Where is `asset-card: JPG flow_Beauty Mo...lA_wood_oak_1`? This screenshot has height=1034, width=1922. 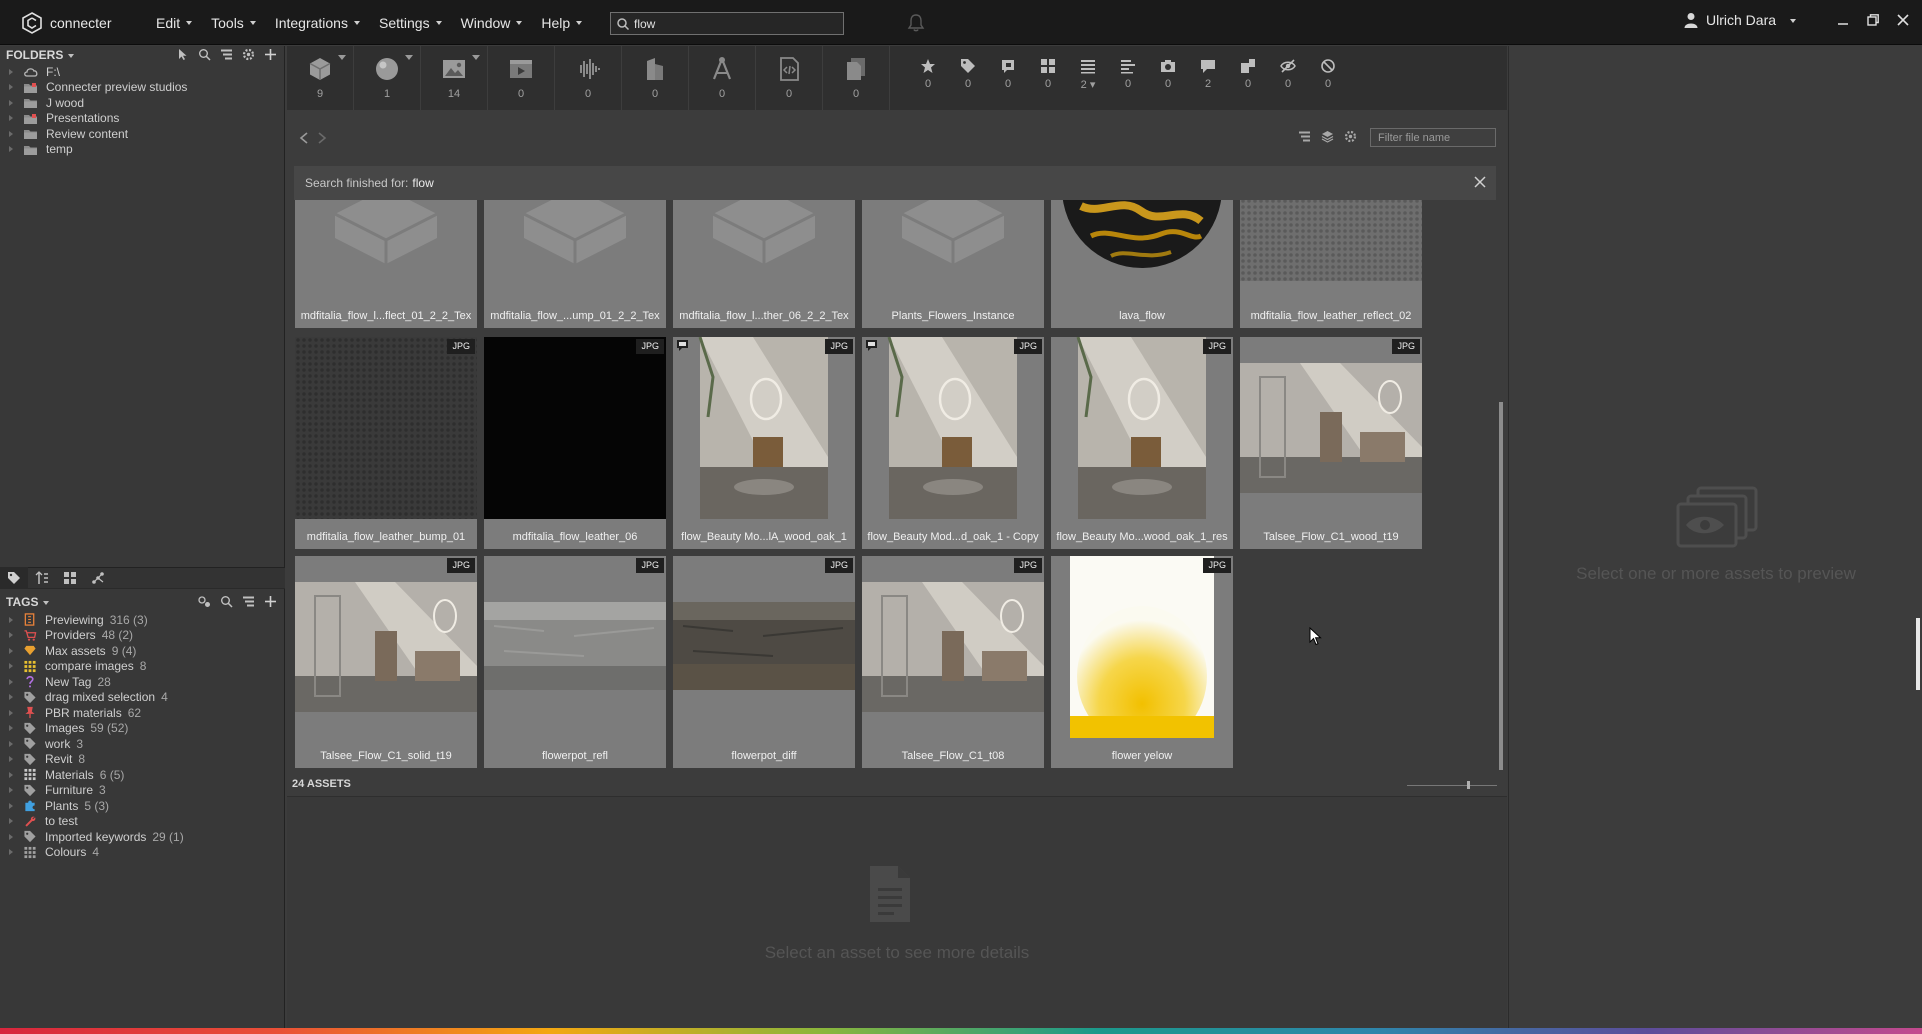 asset-card: JPG flow_Beauty Mo...lA_wood_oak_1 is located at coordinates (764, 443).